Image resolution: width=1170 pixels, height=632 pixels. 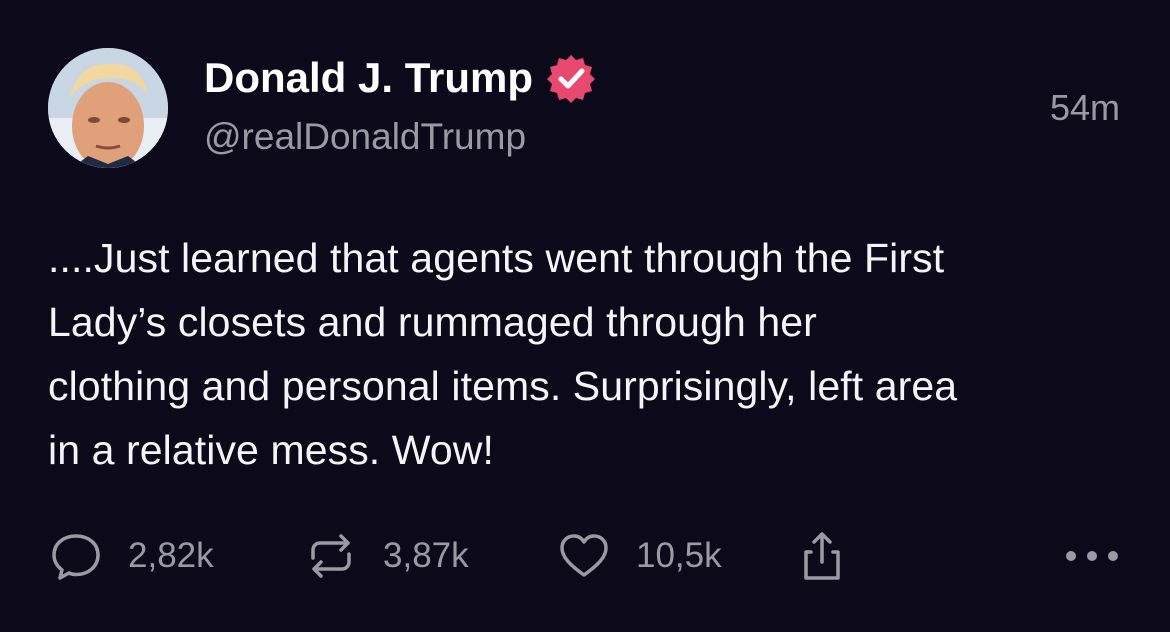 I want to click on reply-button: 2,82k, so click(x=131, y=556).